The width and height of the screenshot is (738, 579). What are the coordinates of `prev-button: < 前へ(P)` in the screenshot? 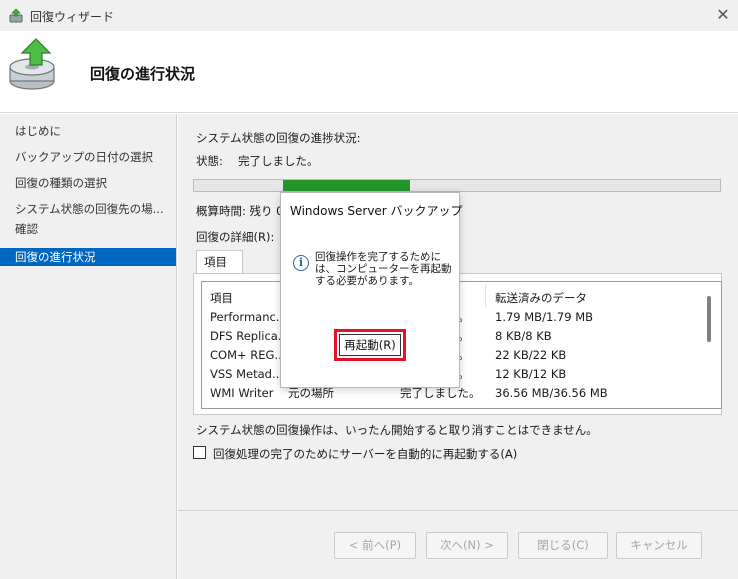 It's located at (375, 545).